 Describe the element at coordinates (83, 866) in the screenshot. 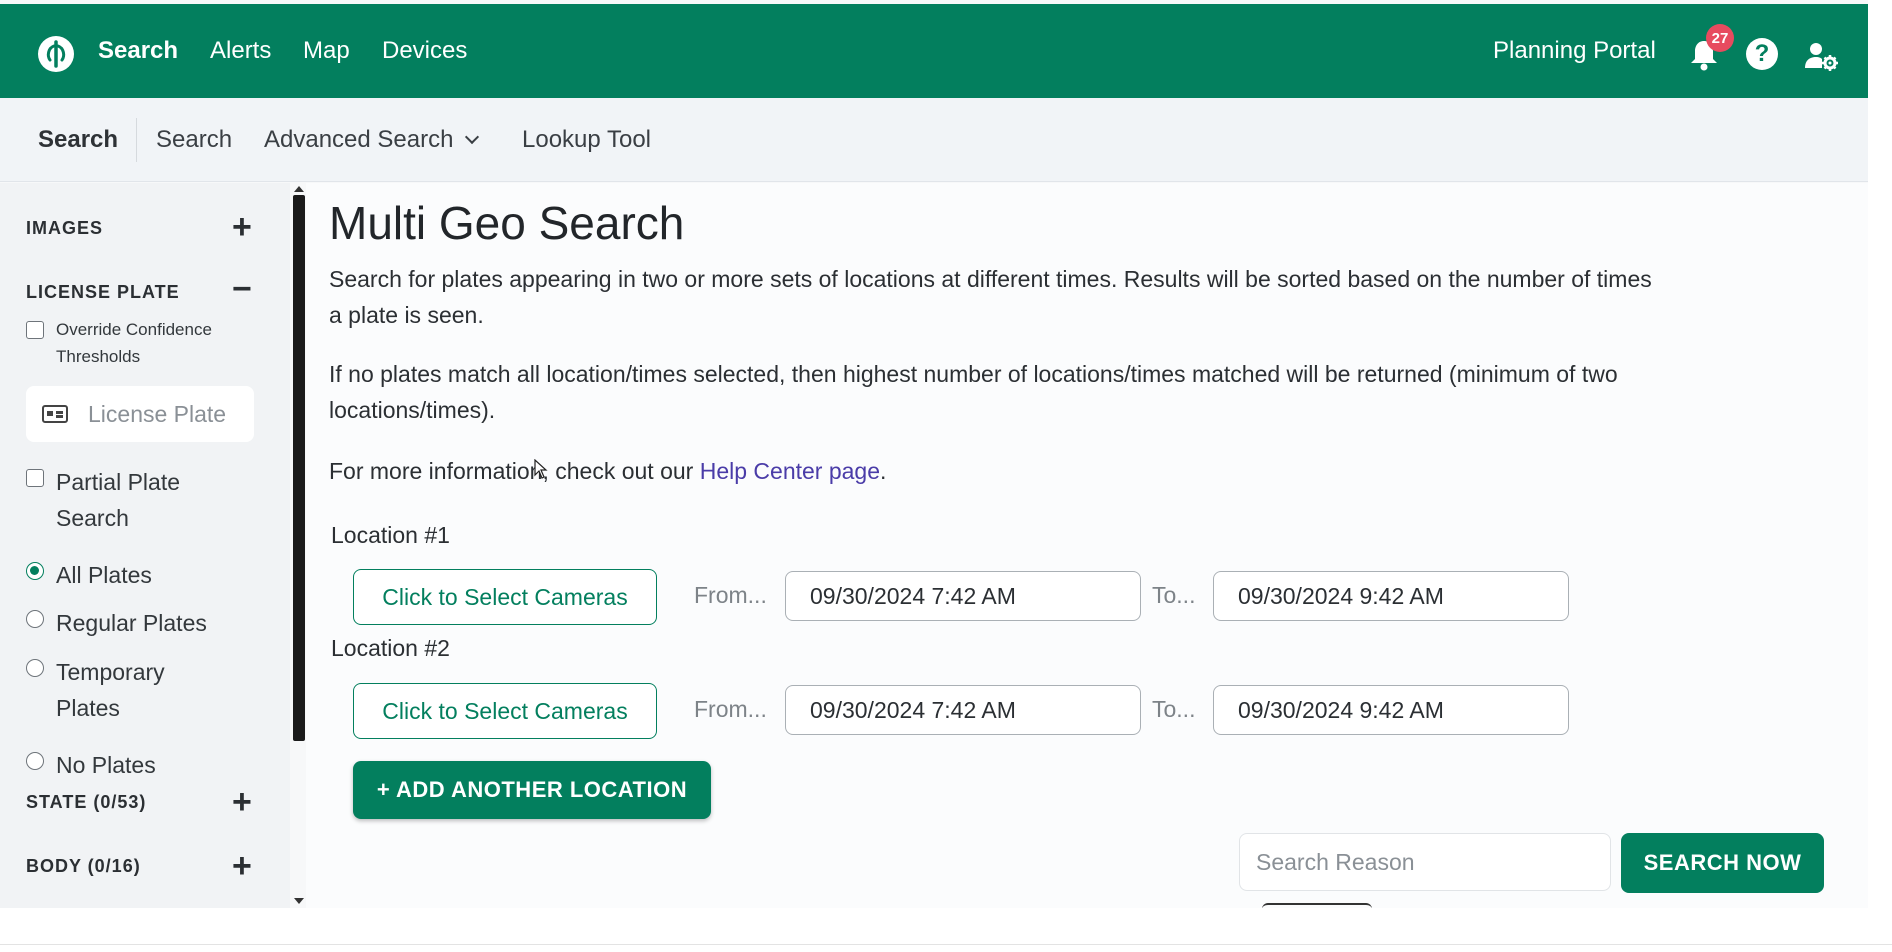

I see `body-heading: BODY (0/16)` at that location.